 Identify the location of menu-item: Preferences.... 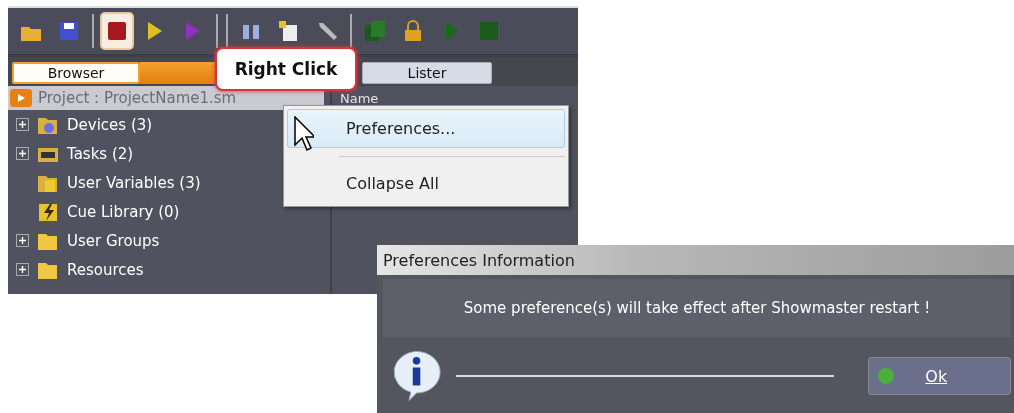
(426, 128).